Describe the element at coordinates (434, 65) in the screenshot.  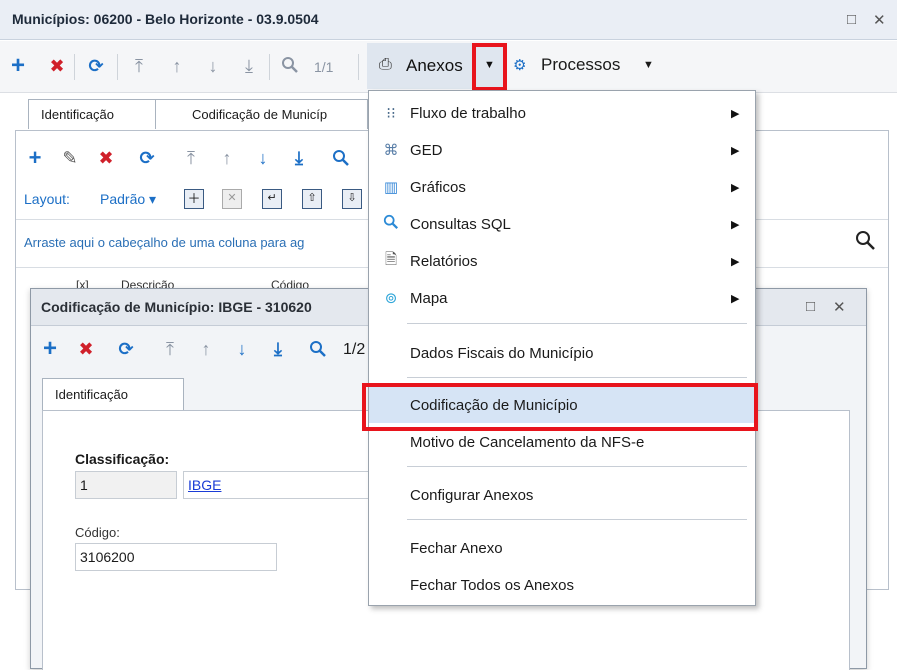
I see `anexos-label: Anexos` at that location.